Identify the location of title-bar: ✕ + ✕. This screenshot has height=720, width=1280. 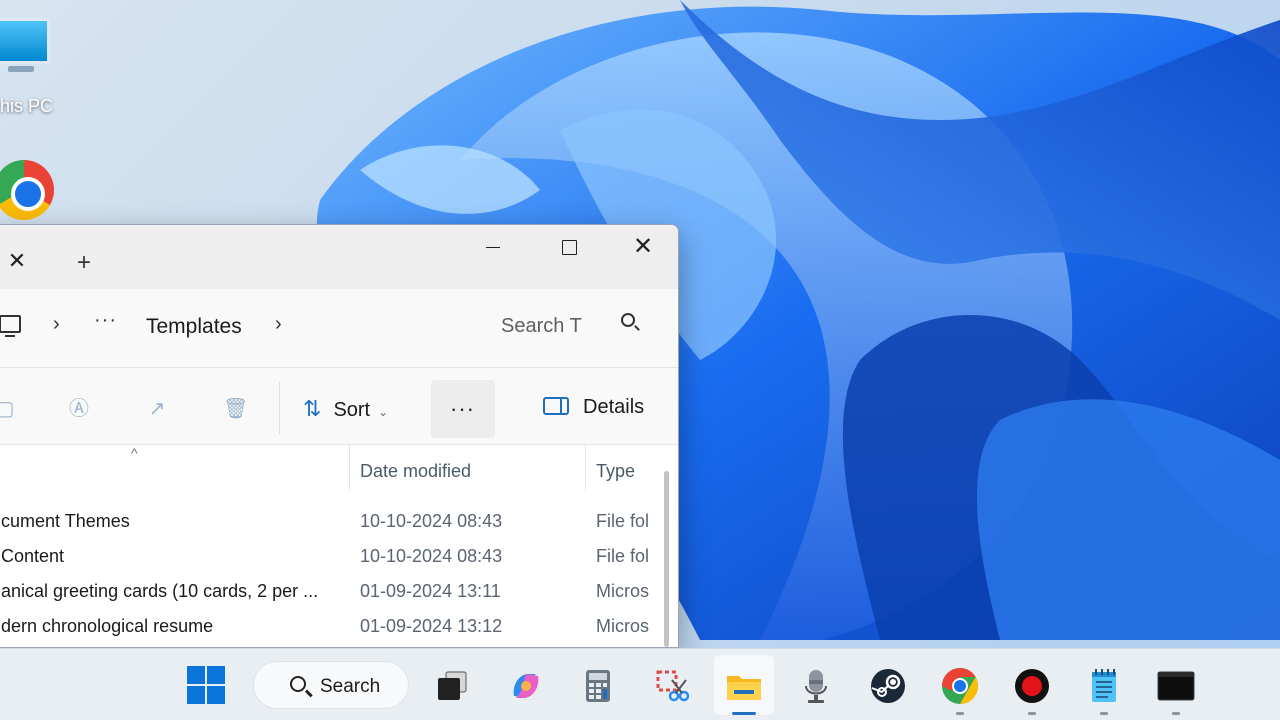
(339, 257).